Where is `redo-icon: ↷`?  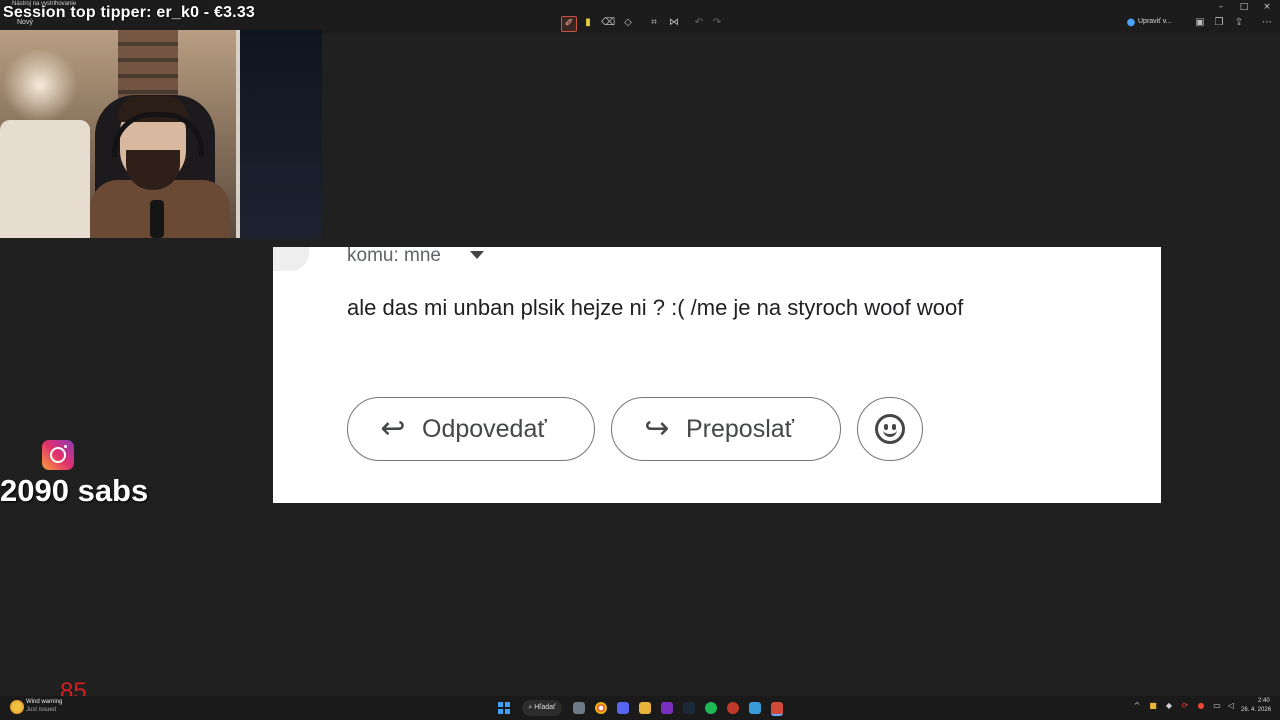
redo-icon: ↷ is located at coordinates (717, 23).